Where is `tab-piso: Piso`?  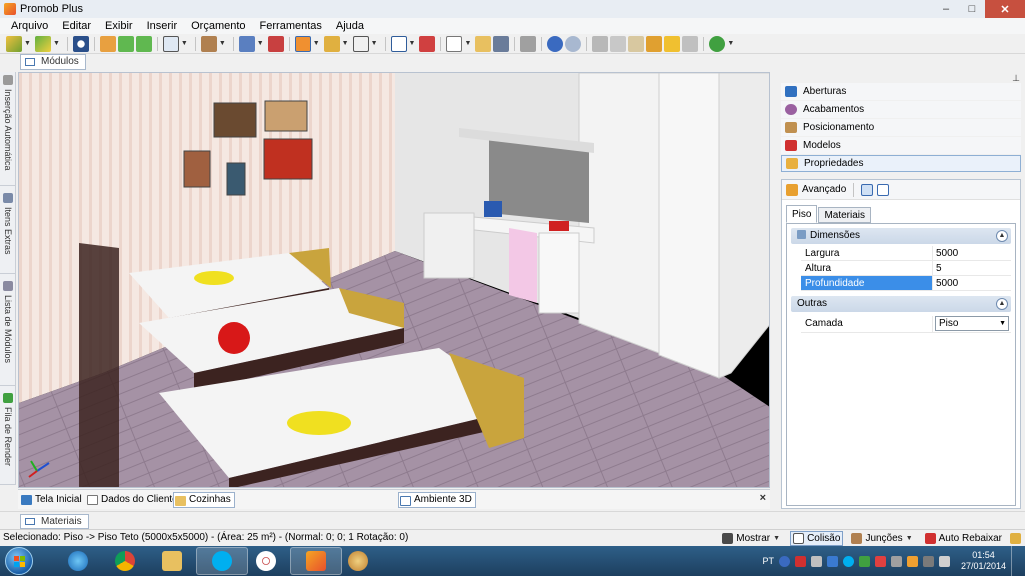 tab-piso: Piso is located at coordinates (802, 214).